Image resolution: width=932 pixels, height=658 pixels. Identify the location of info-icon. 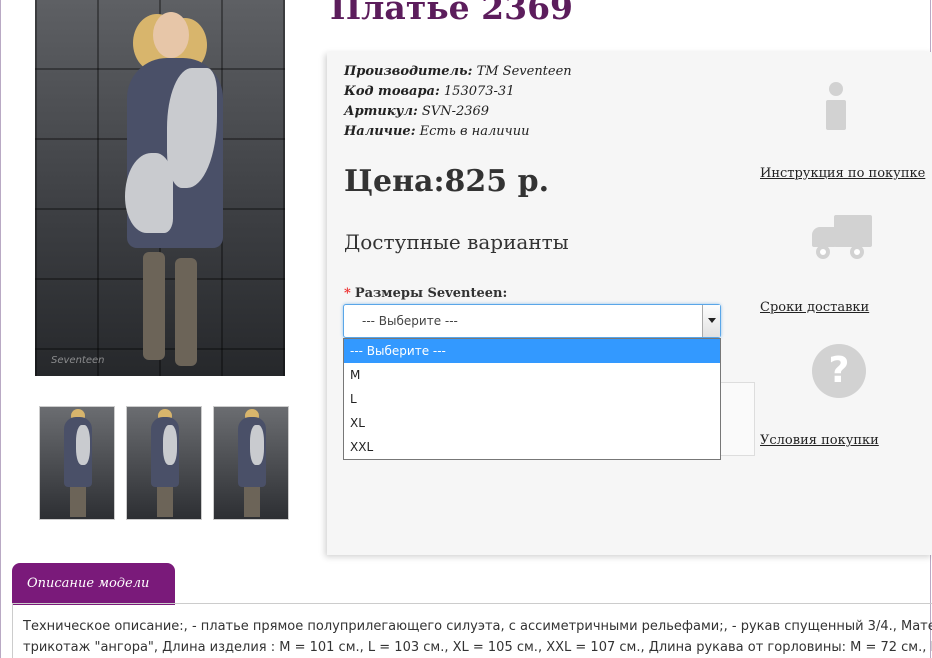
(836, 106).